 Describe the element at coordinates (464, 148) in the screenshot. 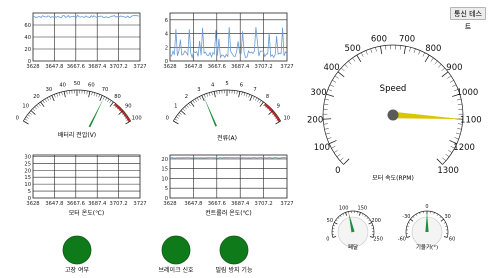

I see `gauge-tick-label: 1200` at that location.